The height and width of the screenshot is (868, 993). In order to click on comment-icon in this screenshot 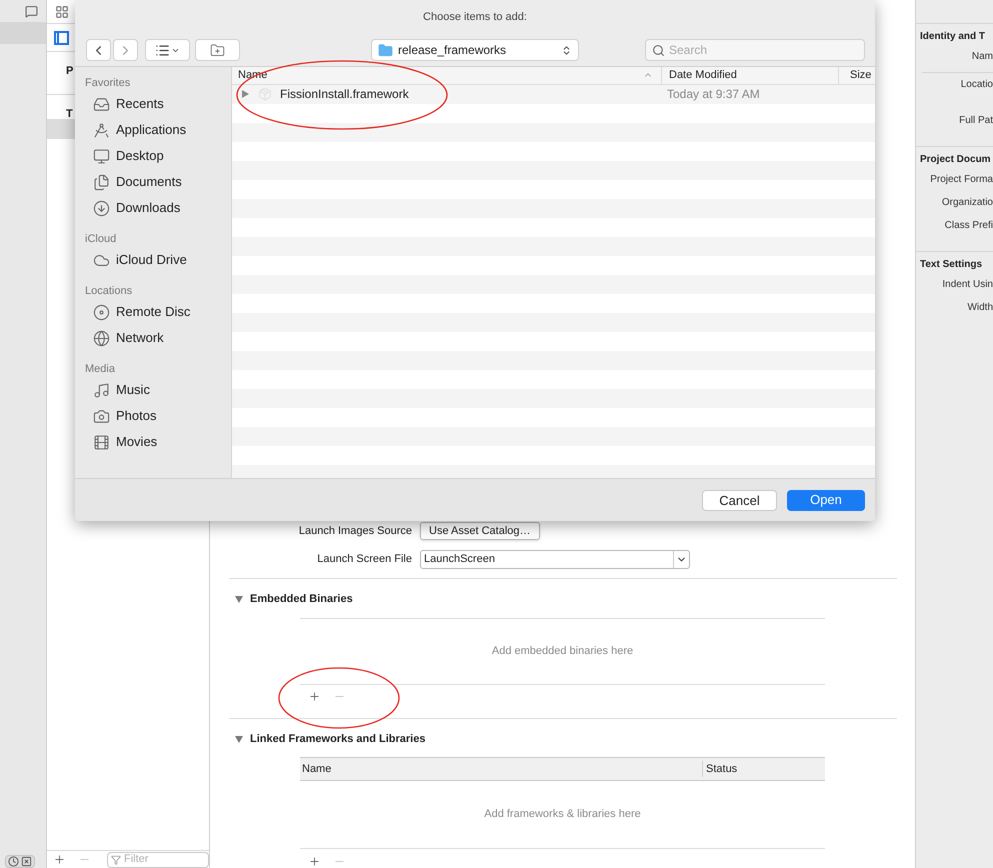, I will do `click(31, 11)`.